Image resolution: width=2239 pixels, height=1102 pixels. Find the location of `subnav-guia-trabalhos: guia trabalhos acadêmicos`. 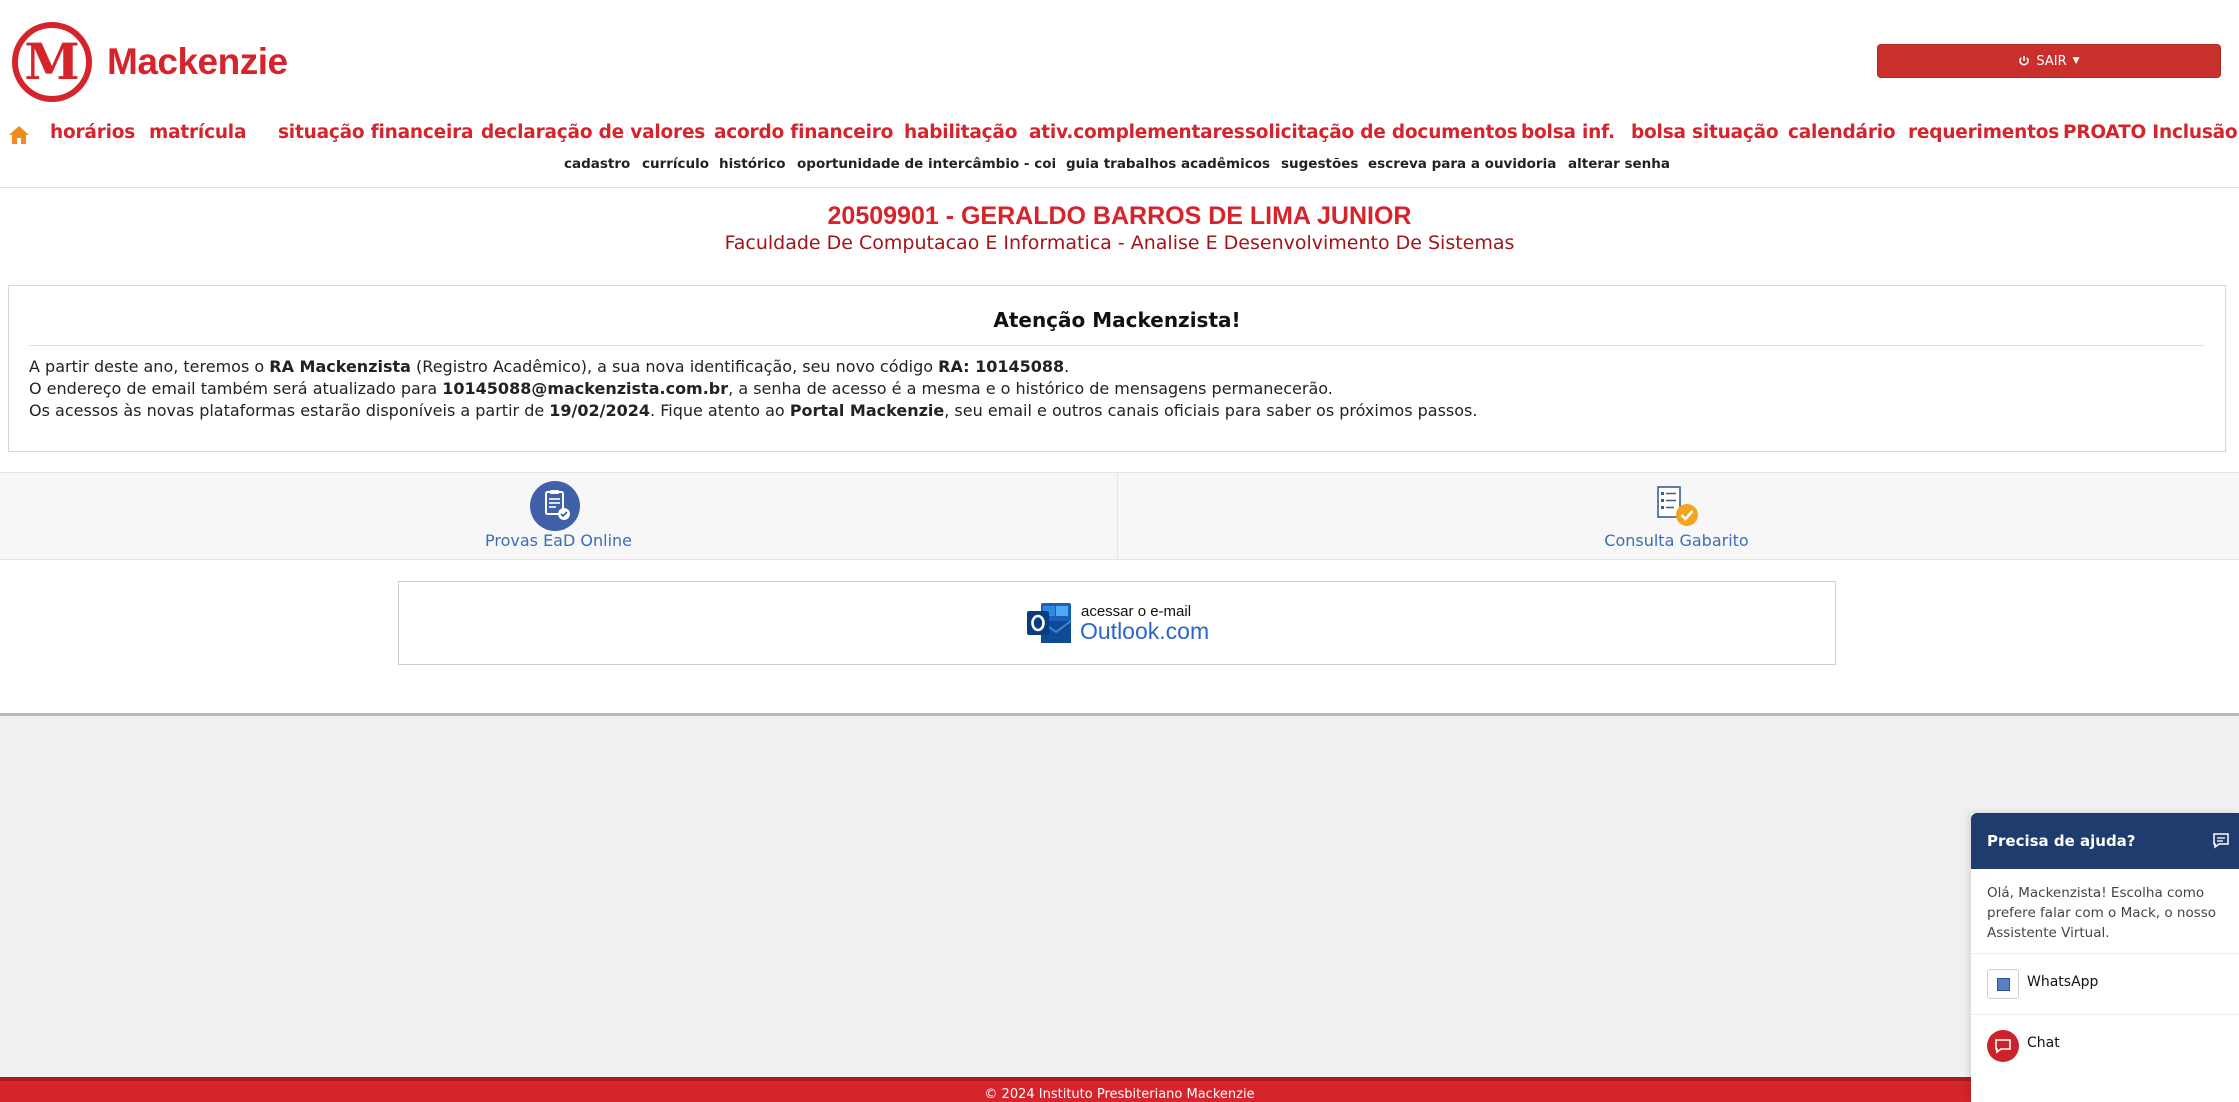

subnav-guia-trabalhos: guia trabalhos acadêmicos is located at coordinates (1168, 164).